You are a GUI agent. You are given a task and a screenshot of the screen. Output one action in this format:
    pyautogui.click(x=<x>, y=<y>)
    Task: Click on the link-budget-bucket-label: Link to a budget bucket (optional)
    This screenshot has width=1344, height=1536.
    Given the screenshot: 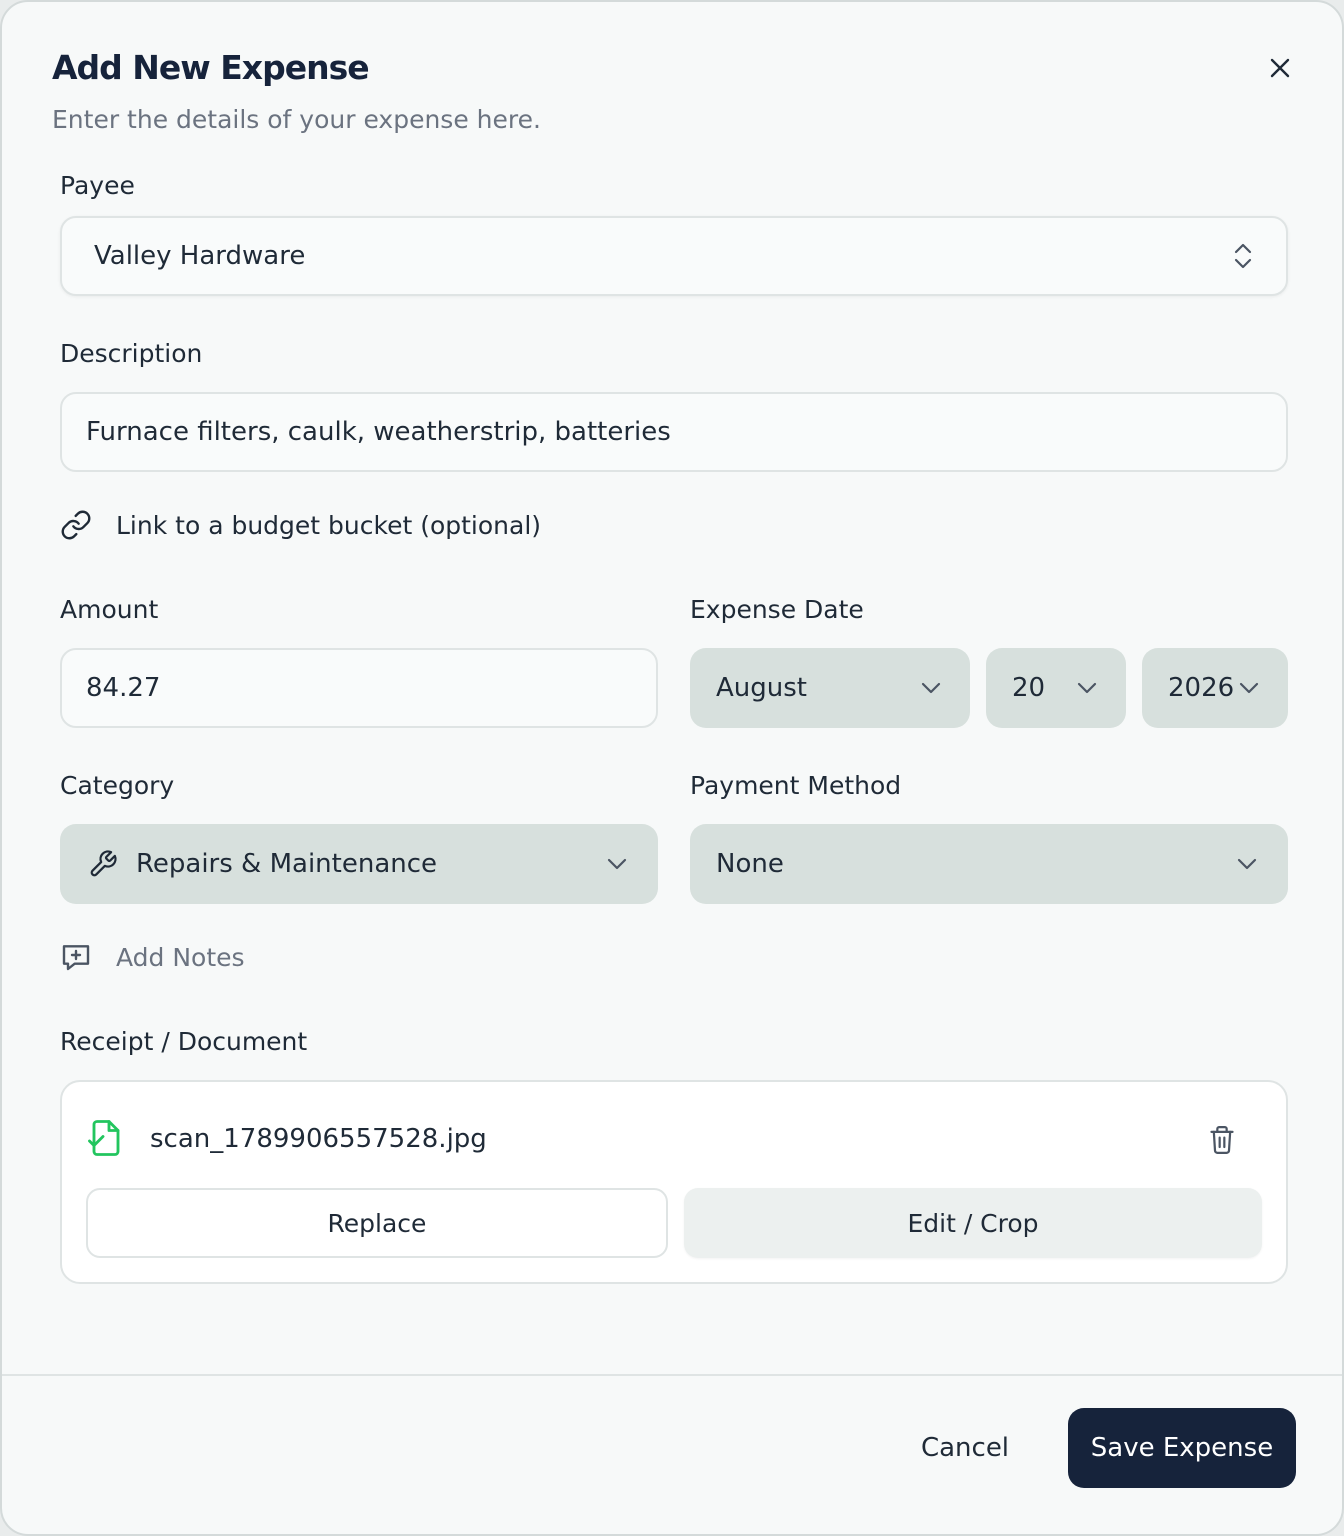 What is the action you would take?
    pyautogui.click(x=329, y=525)
    